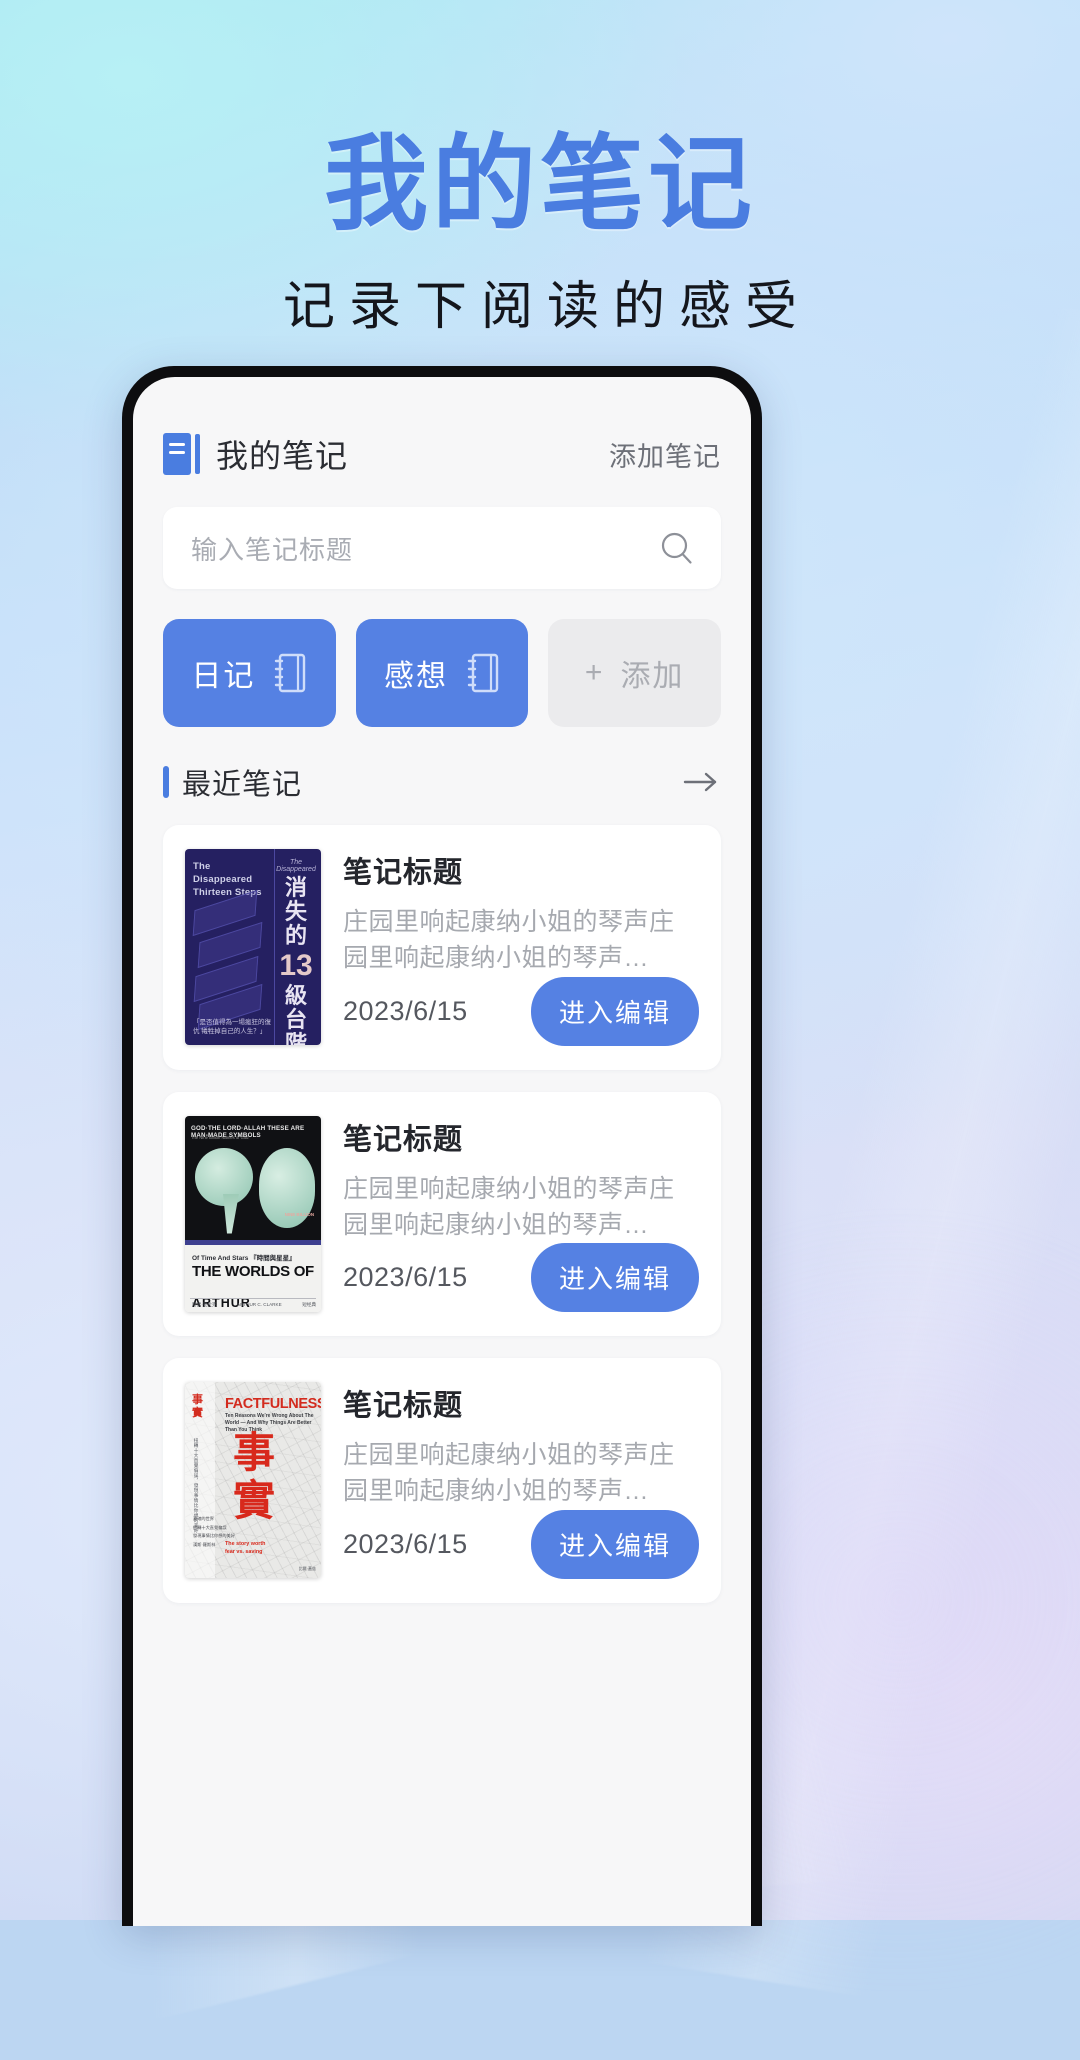 Image resolution: width=1080 pixels, height=2060 pixels. I want to click on book-cover-author-cn: 阿瑟·克拉克, so click(204, 1304).